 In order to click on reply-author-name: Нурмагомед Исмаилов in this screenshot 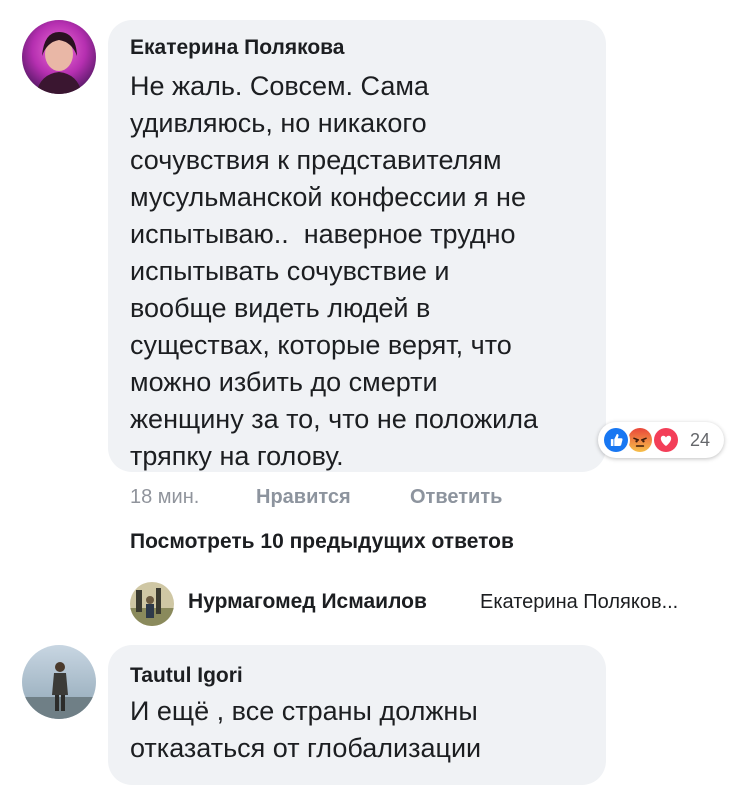, I will do `click(307, 602)`.